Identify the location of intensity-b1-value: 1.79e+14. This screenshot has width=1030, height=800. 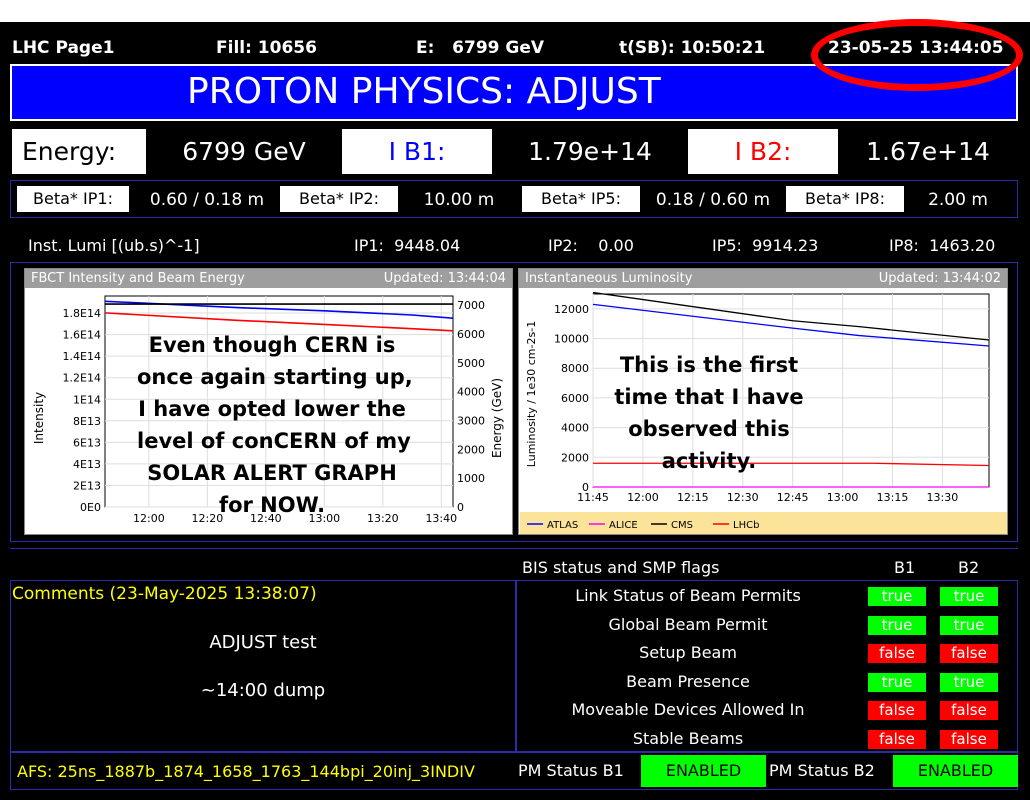
(590, 151).